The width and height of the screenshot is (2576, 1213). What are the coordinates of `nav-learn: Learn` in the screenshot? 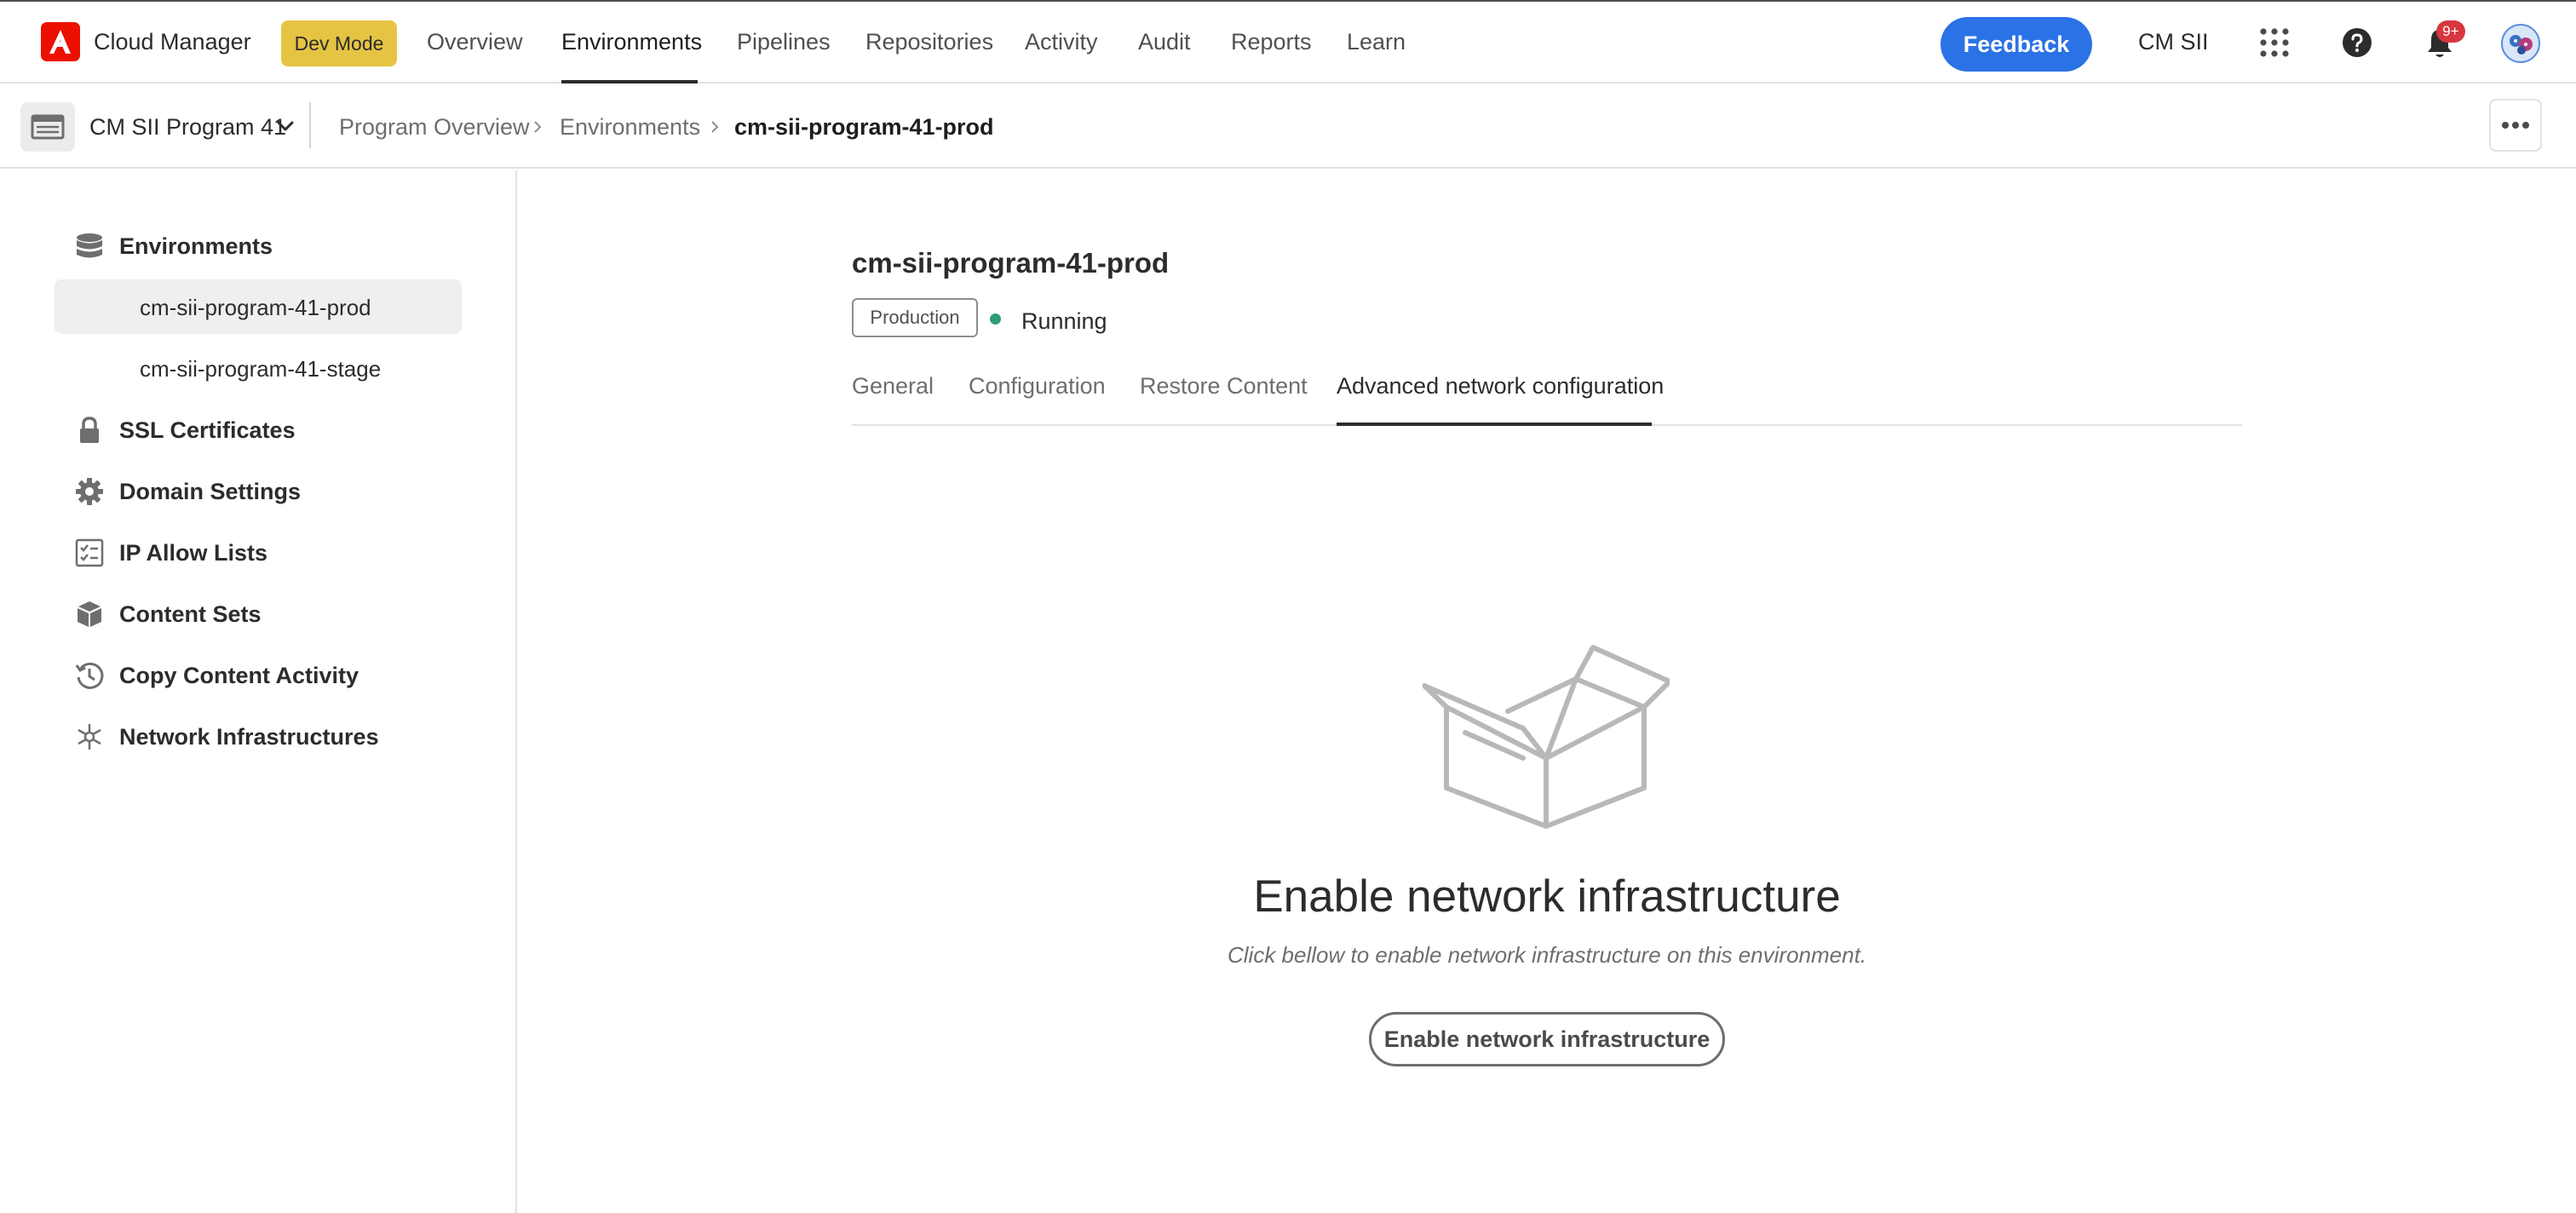 It's located at (1377, 42).